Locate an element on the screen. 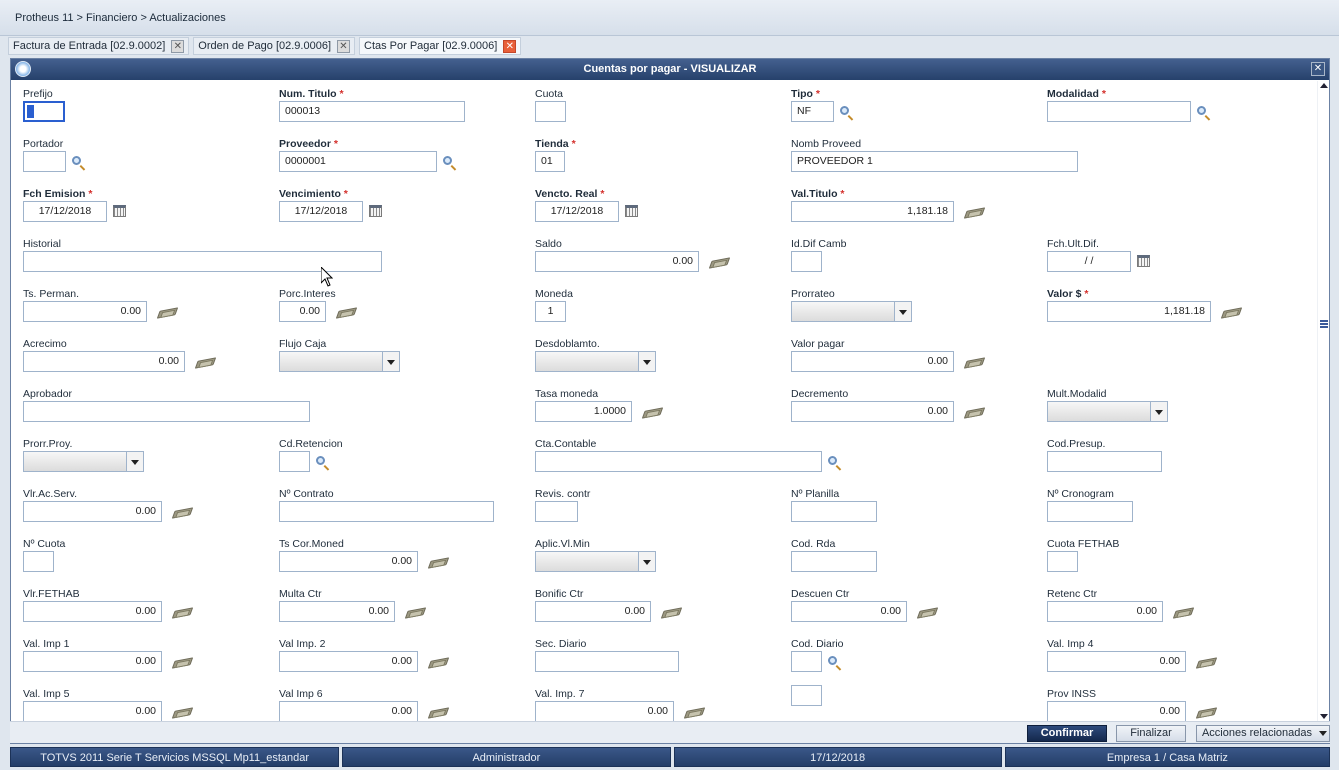 Image resolution: width=1339 pixels, height=770 pixels. n-cronogram-input is located at coordinates (1090, 511).